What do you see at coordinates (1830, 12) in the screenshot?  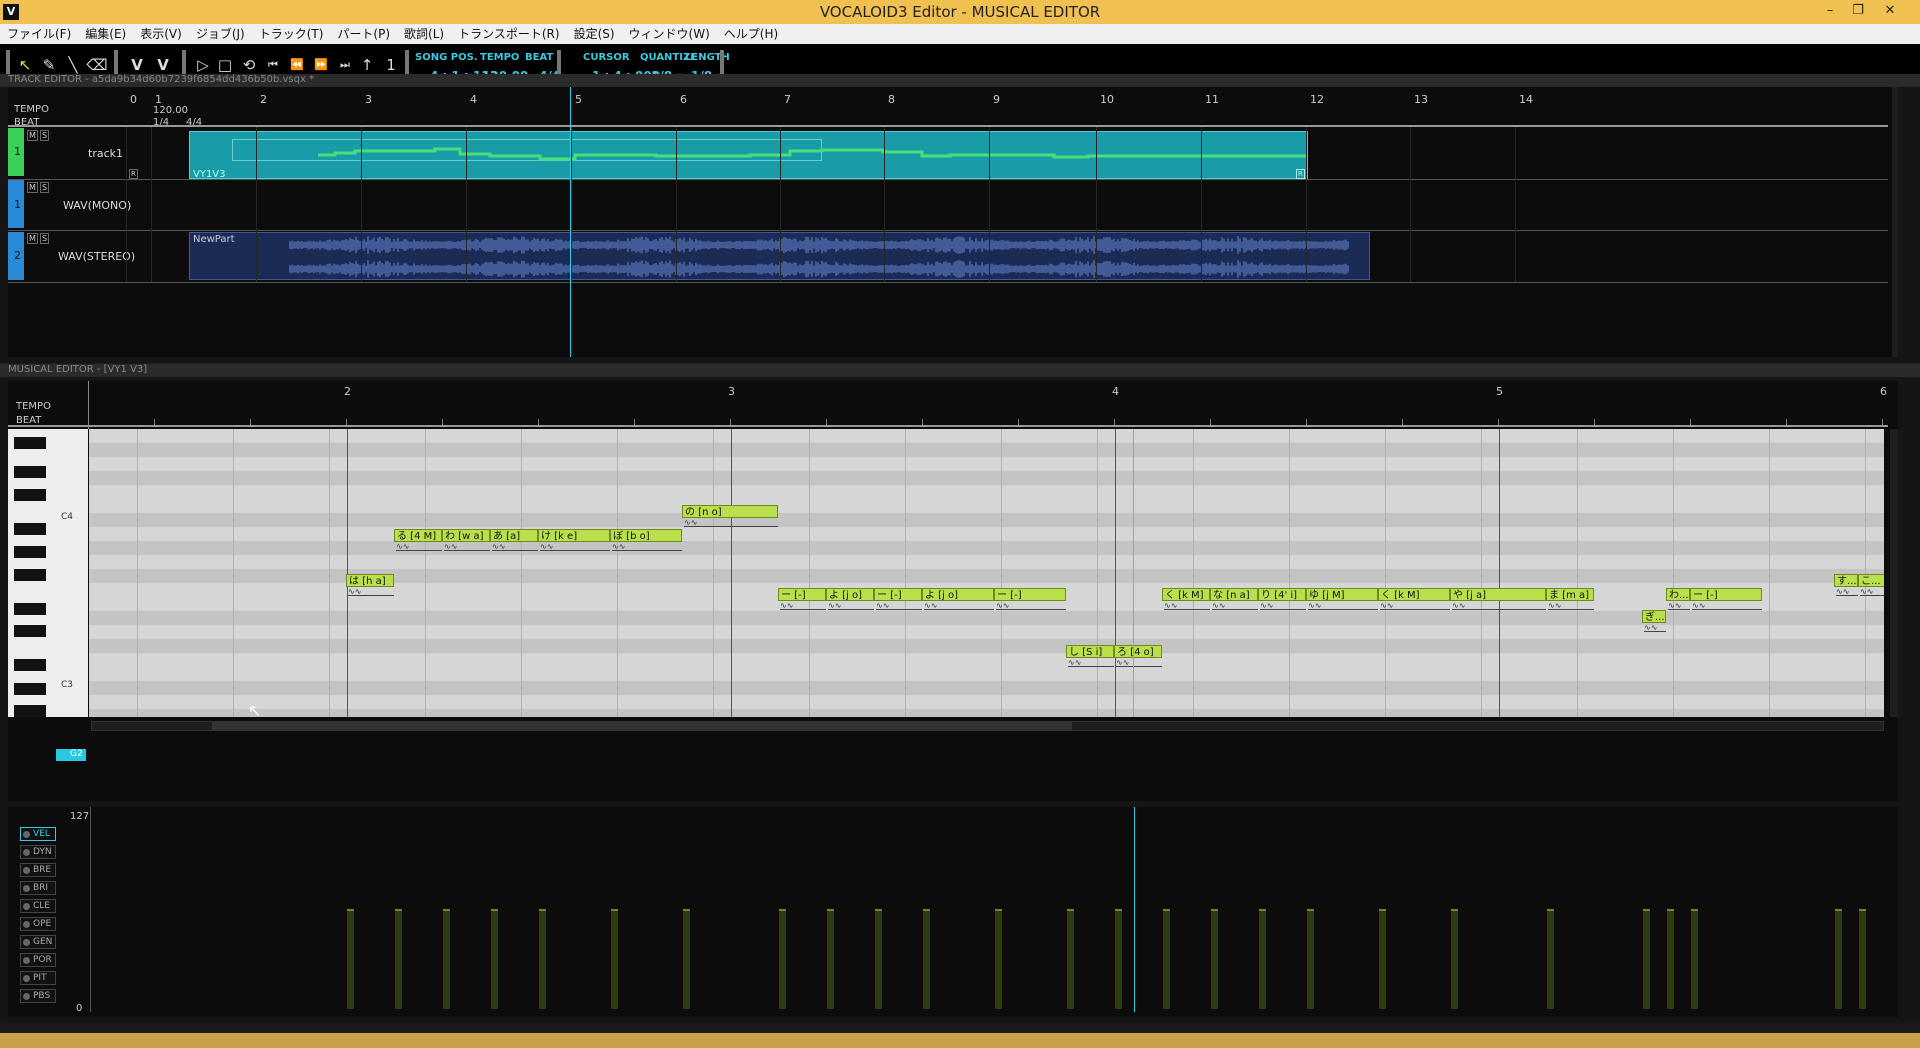 I see `minimize-icon: –` at bounding box center [1830, 12].